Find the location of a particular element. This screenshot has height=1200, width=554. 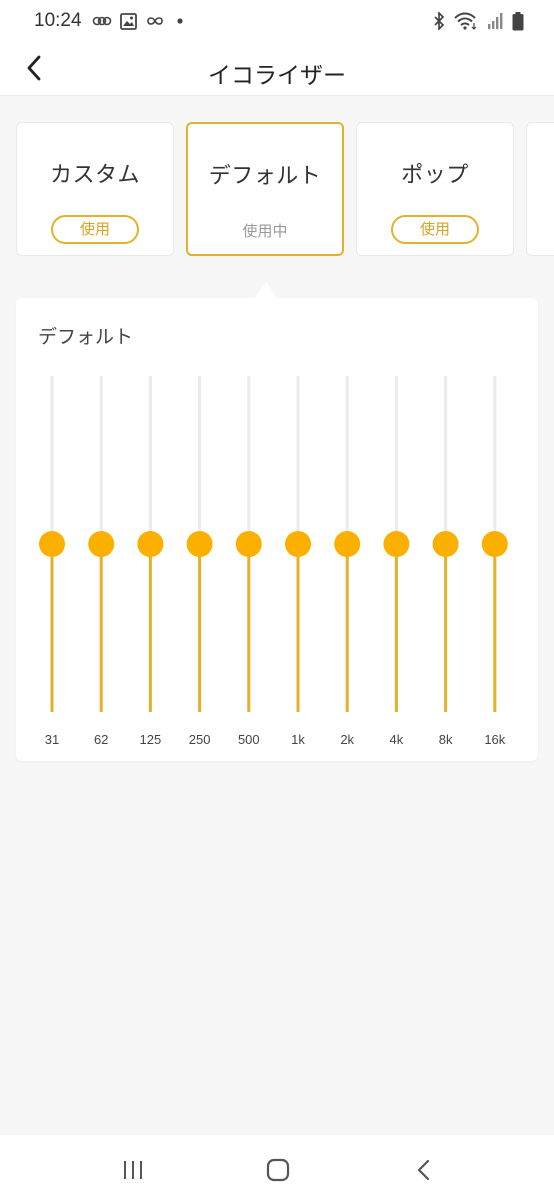

recent-apps-icon is located at coordinates (133, 1170).